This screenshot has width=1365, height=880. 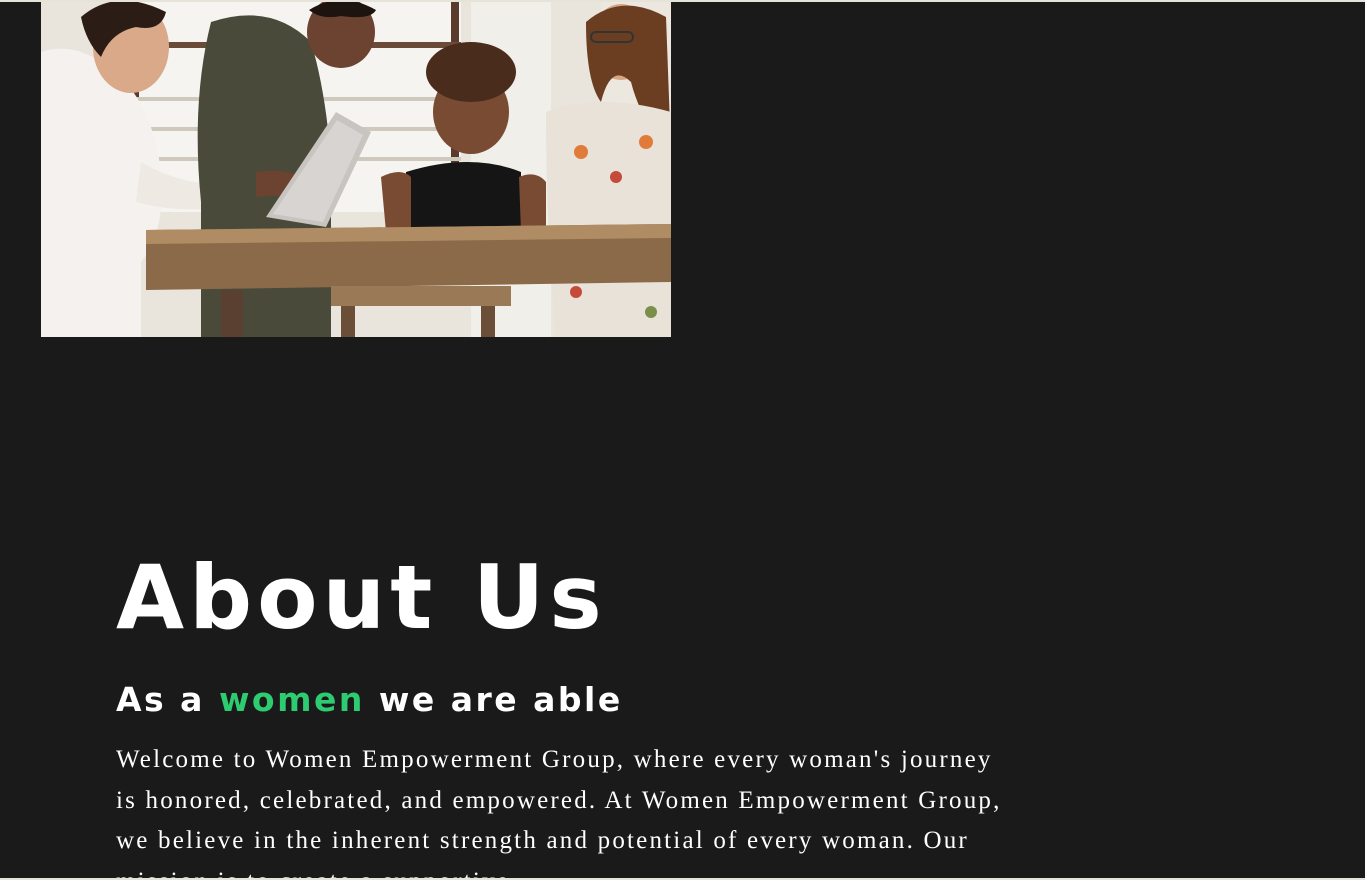 I want to click on about-tagline: As a women we are able, so click(x=369, y=700).